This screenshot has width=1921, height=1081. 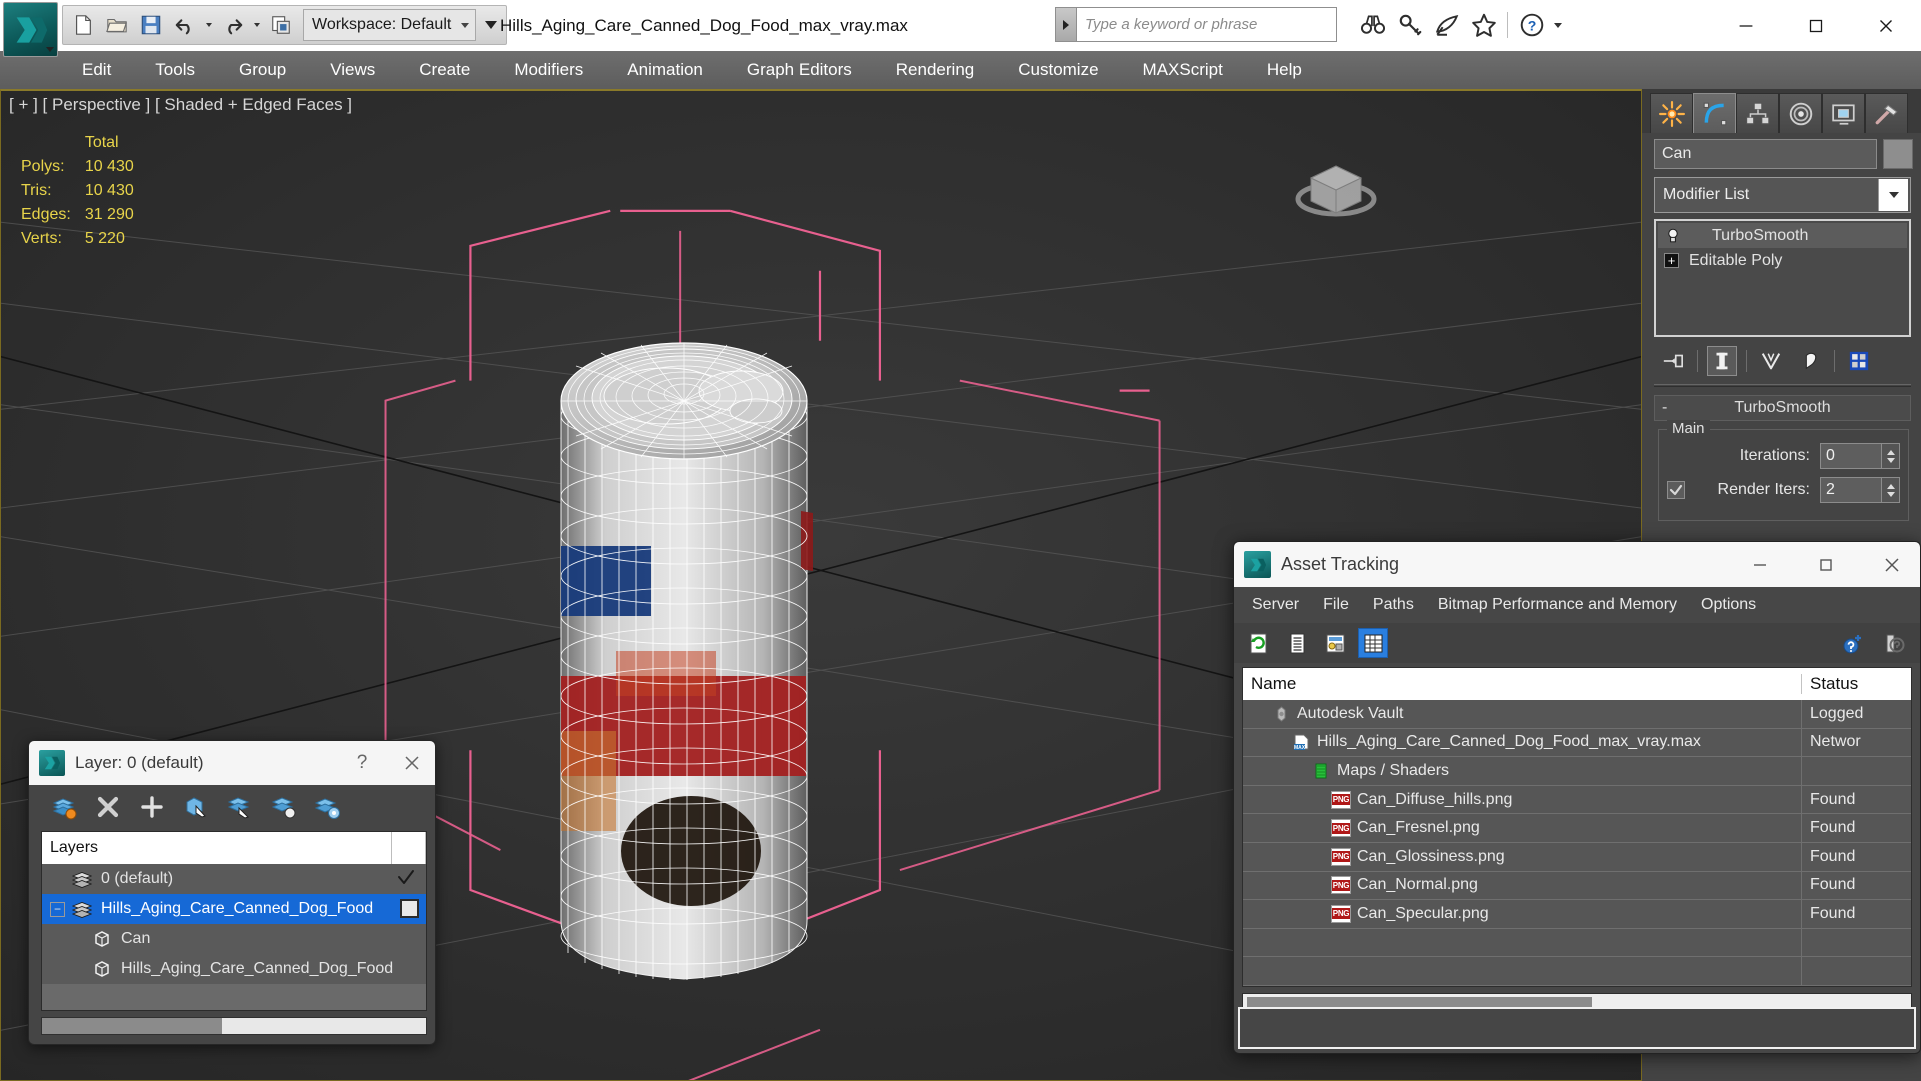 I want to click on satellite-dish-icon, so click(x=1446, y=25).